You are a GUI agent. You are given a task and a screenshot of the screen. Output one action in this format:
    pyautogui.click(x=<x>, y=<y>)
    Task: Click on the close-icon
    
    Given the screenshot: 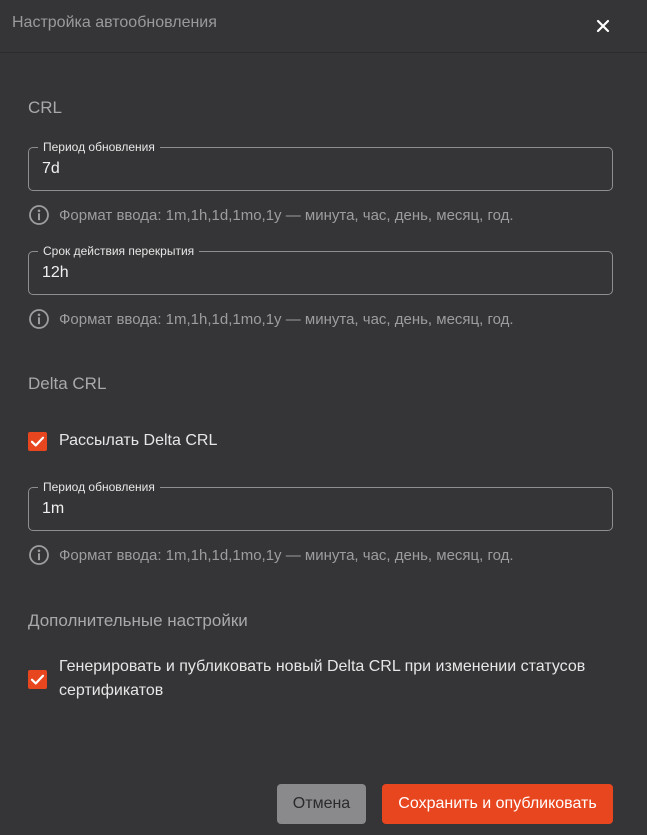 What is the action you would take?
    pyautogui.click(x=603, y=26)
    